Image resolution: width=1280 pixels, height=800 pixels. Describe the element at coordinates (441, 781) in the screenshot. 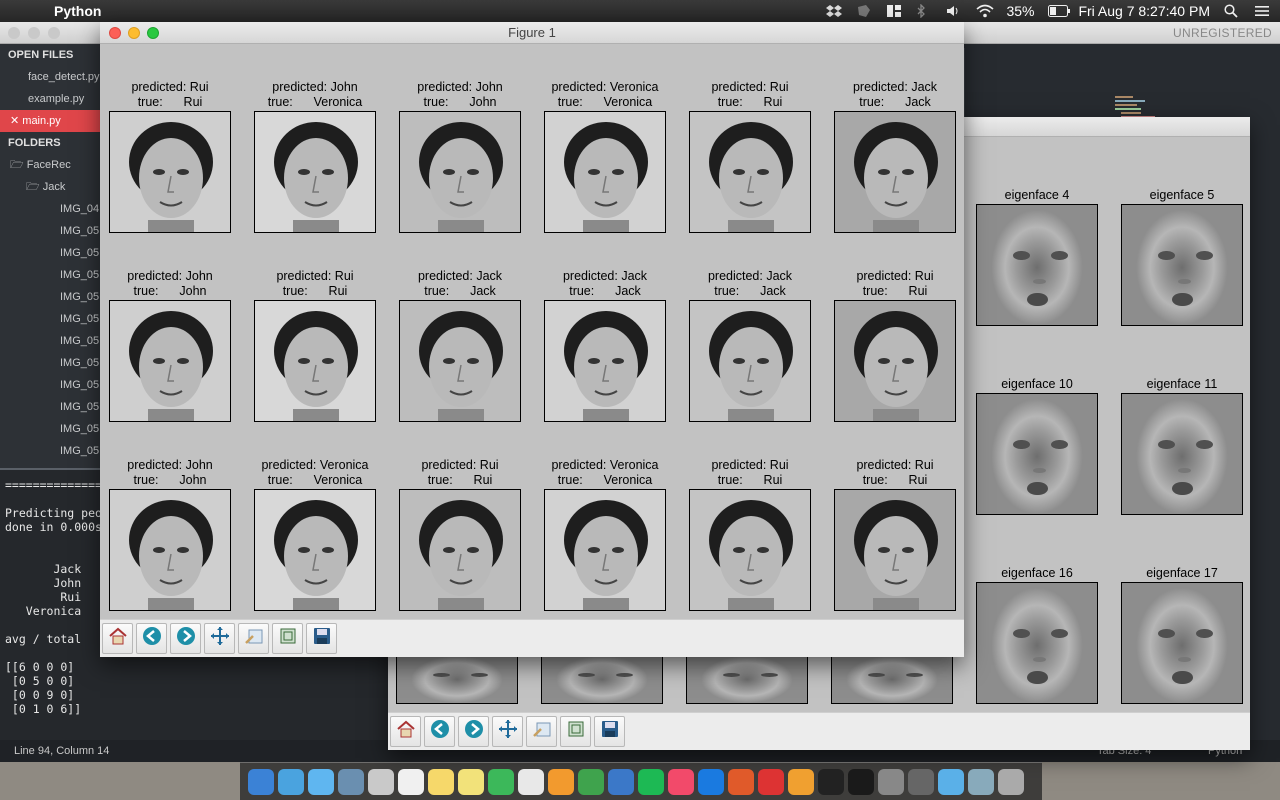

I see `dock-app-notes-icon` at that location.